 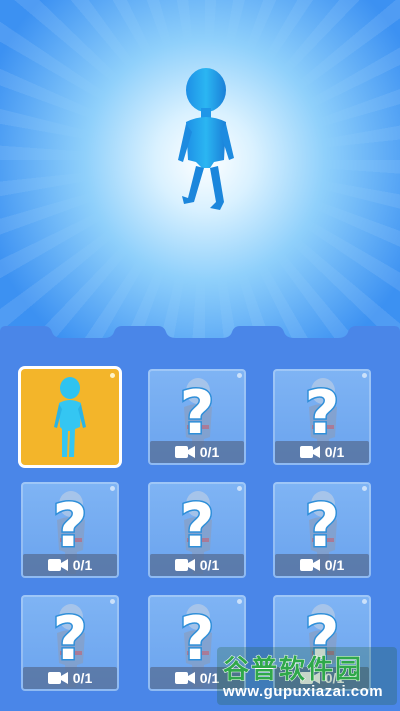 I want to click on skin-card-selected, so click(x=70, y=417).